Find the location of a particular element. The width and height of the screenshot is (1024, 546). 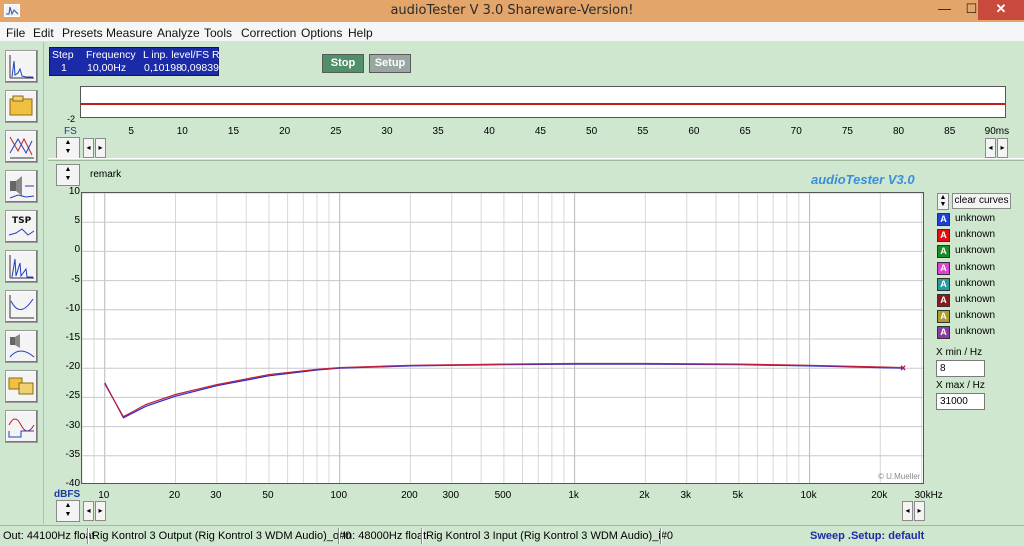

frequency-label: Frequency is located at coordinates (111, 55).